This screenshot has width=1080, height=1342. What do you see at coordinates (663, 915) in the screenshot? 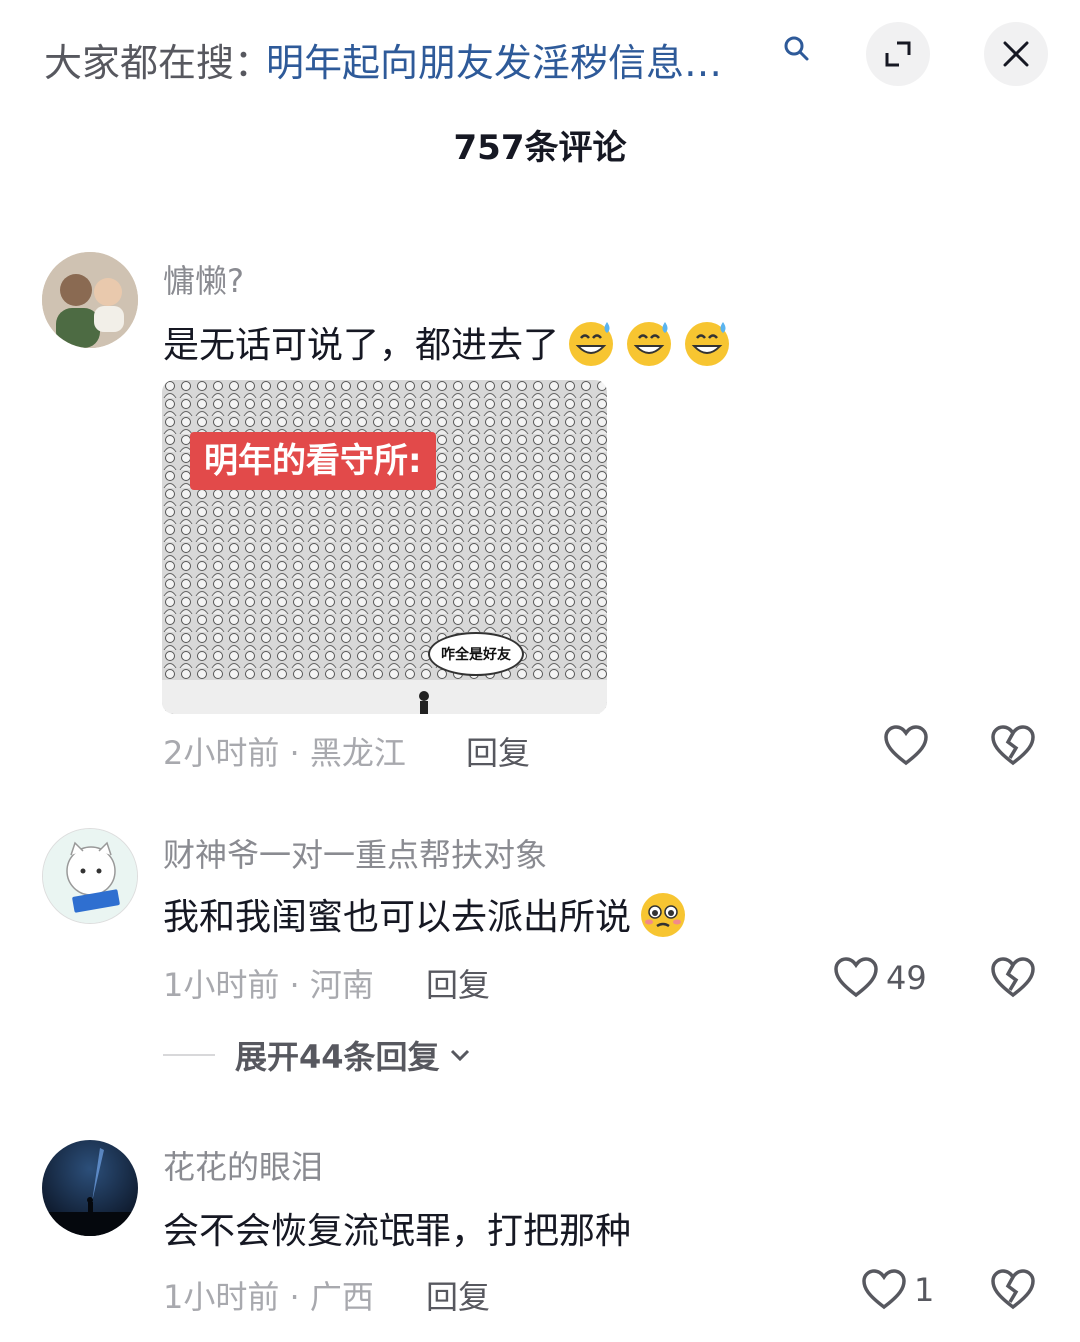
I see `pleading-emoji` at bounding box center [663, 915].